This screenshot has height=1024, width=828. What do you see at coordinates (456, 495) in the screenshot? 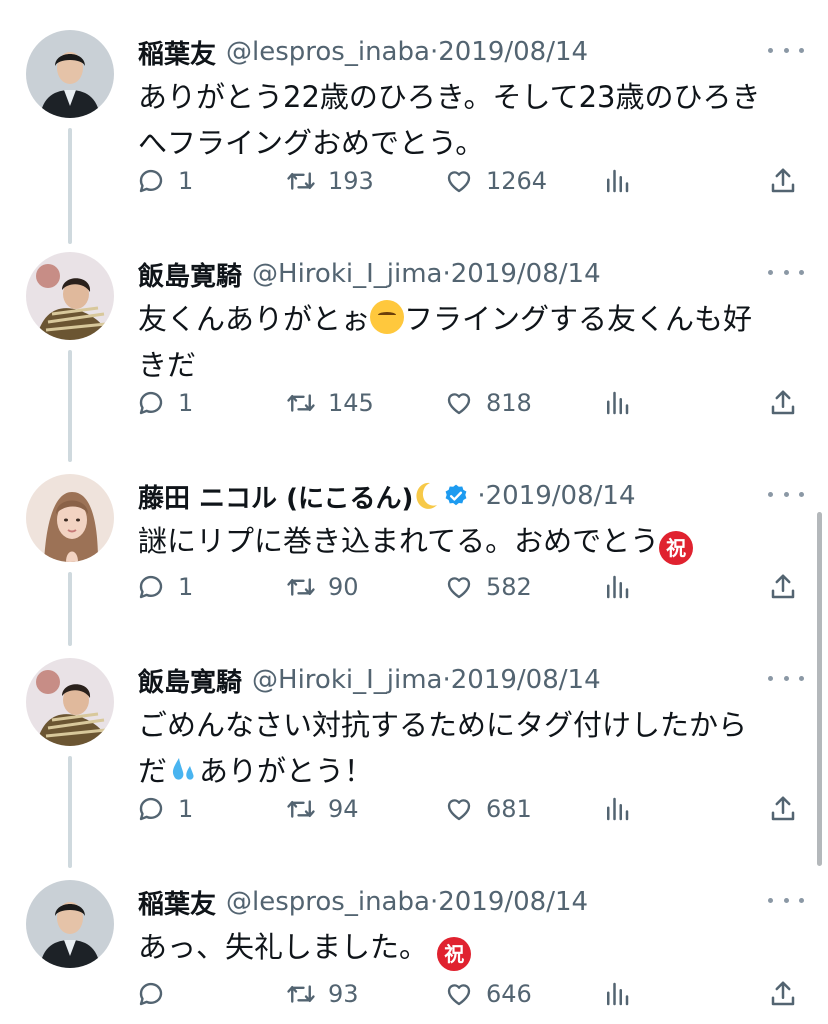
I see `verified-badge-icon` at bounding box center [456, 495].